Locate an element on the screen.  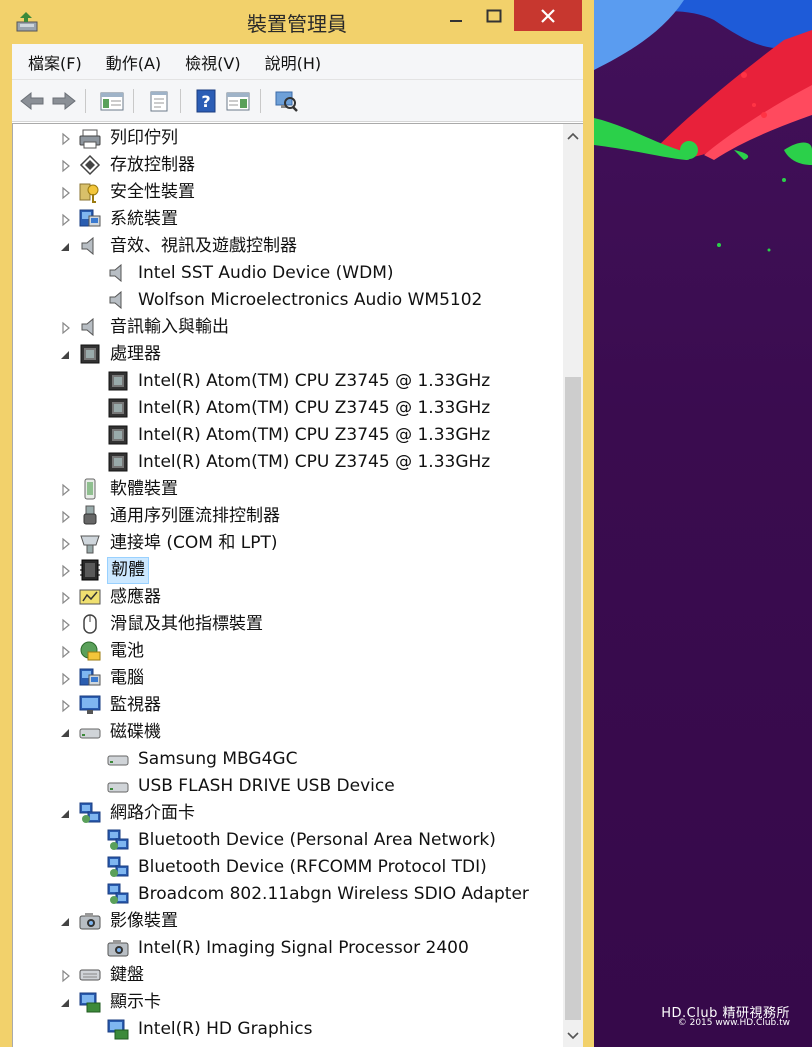
mouse-icon is located at coordinates (91, 625).